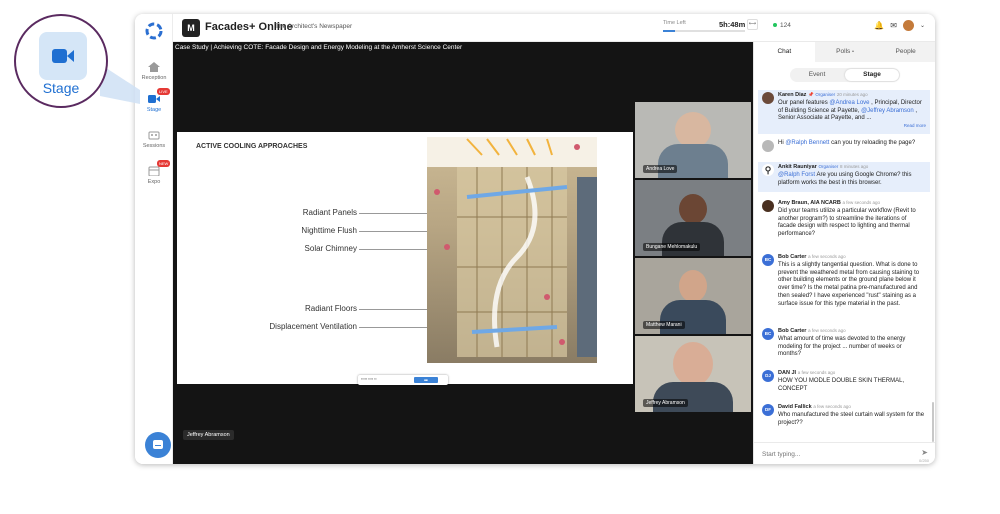 The image size is (1000, 514). Describe the element at coordinates (893, 25) in the screenshot. I see `mail-icon: ✉` at that location.